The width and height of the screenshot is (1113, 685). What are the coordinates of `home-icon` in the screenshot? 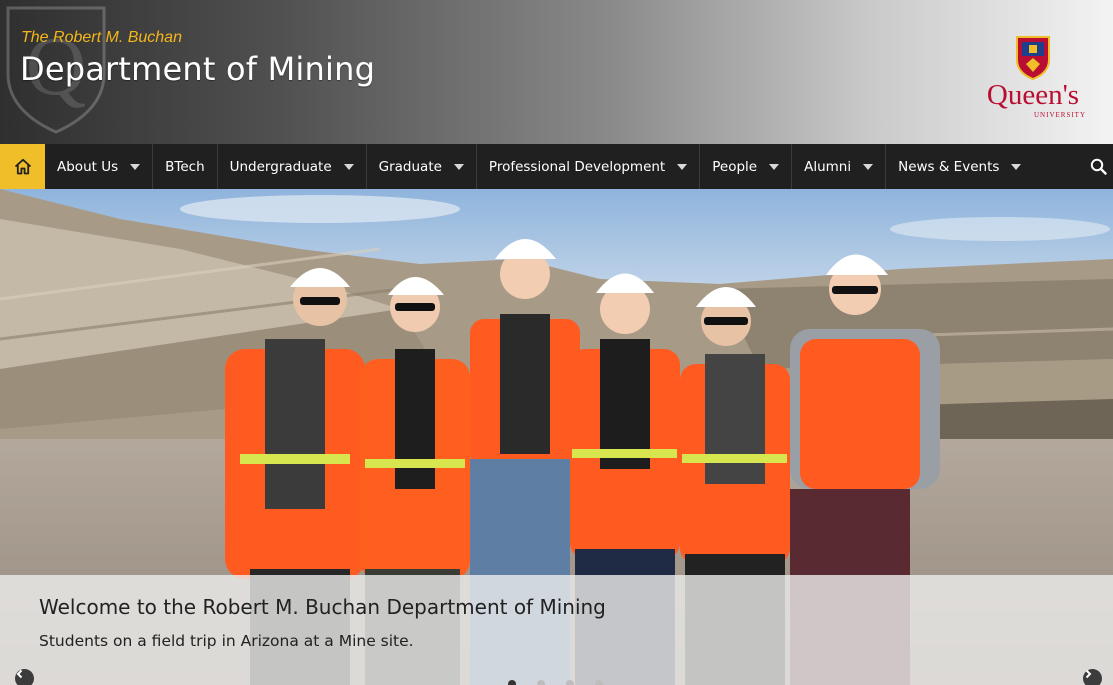 It's located at (22, 166).